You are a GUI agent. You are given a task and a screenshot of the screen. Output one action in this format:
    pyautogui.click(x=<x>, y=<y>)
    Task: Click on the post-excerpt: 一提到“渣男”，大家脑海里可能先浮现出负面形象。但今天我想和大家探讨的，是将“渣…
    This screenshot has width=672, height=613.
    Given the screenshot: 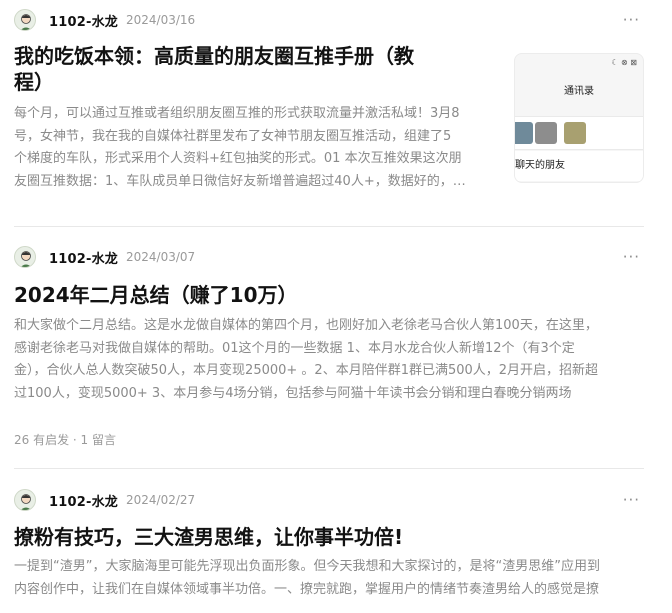 What is the action you would take?
    pyautogui.click(x=334, y=578)
    